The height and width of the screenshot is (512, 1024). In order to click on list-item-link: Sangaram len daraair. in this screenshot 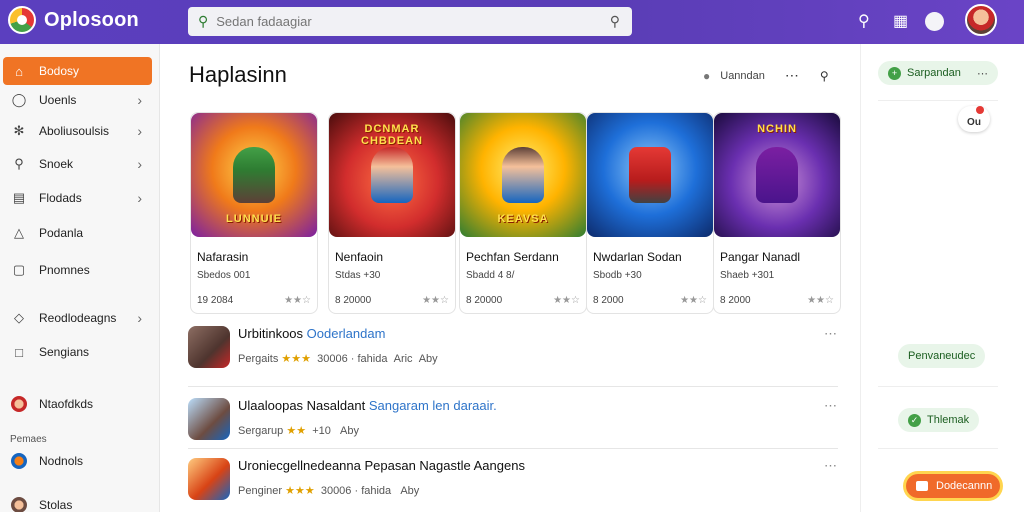, I will do `click(433, 405)`.